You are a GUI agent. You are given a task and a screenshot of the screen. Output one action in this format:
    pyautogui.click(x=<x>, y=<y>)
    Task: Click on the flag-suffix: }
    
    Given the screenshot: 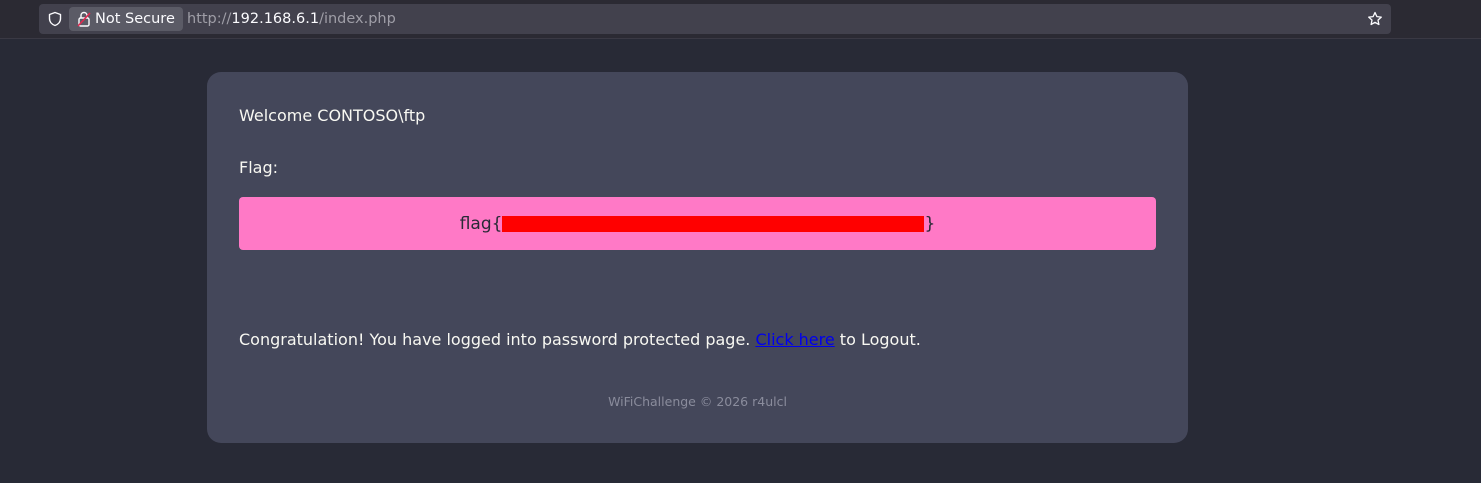 What is the action you would take?
    pyautogui.click(x=930, y=223)
    